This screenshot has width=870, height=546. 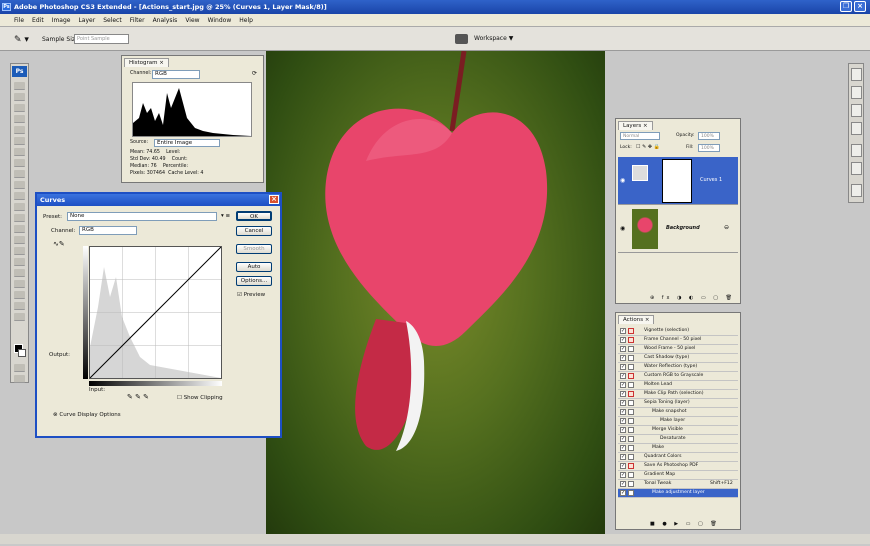 I want to click on layer-row-background: ◉ Background ⊖, so click(x=678, y=229).